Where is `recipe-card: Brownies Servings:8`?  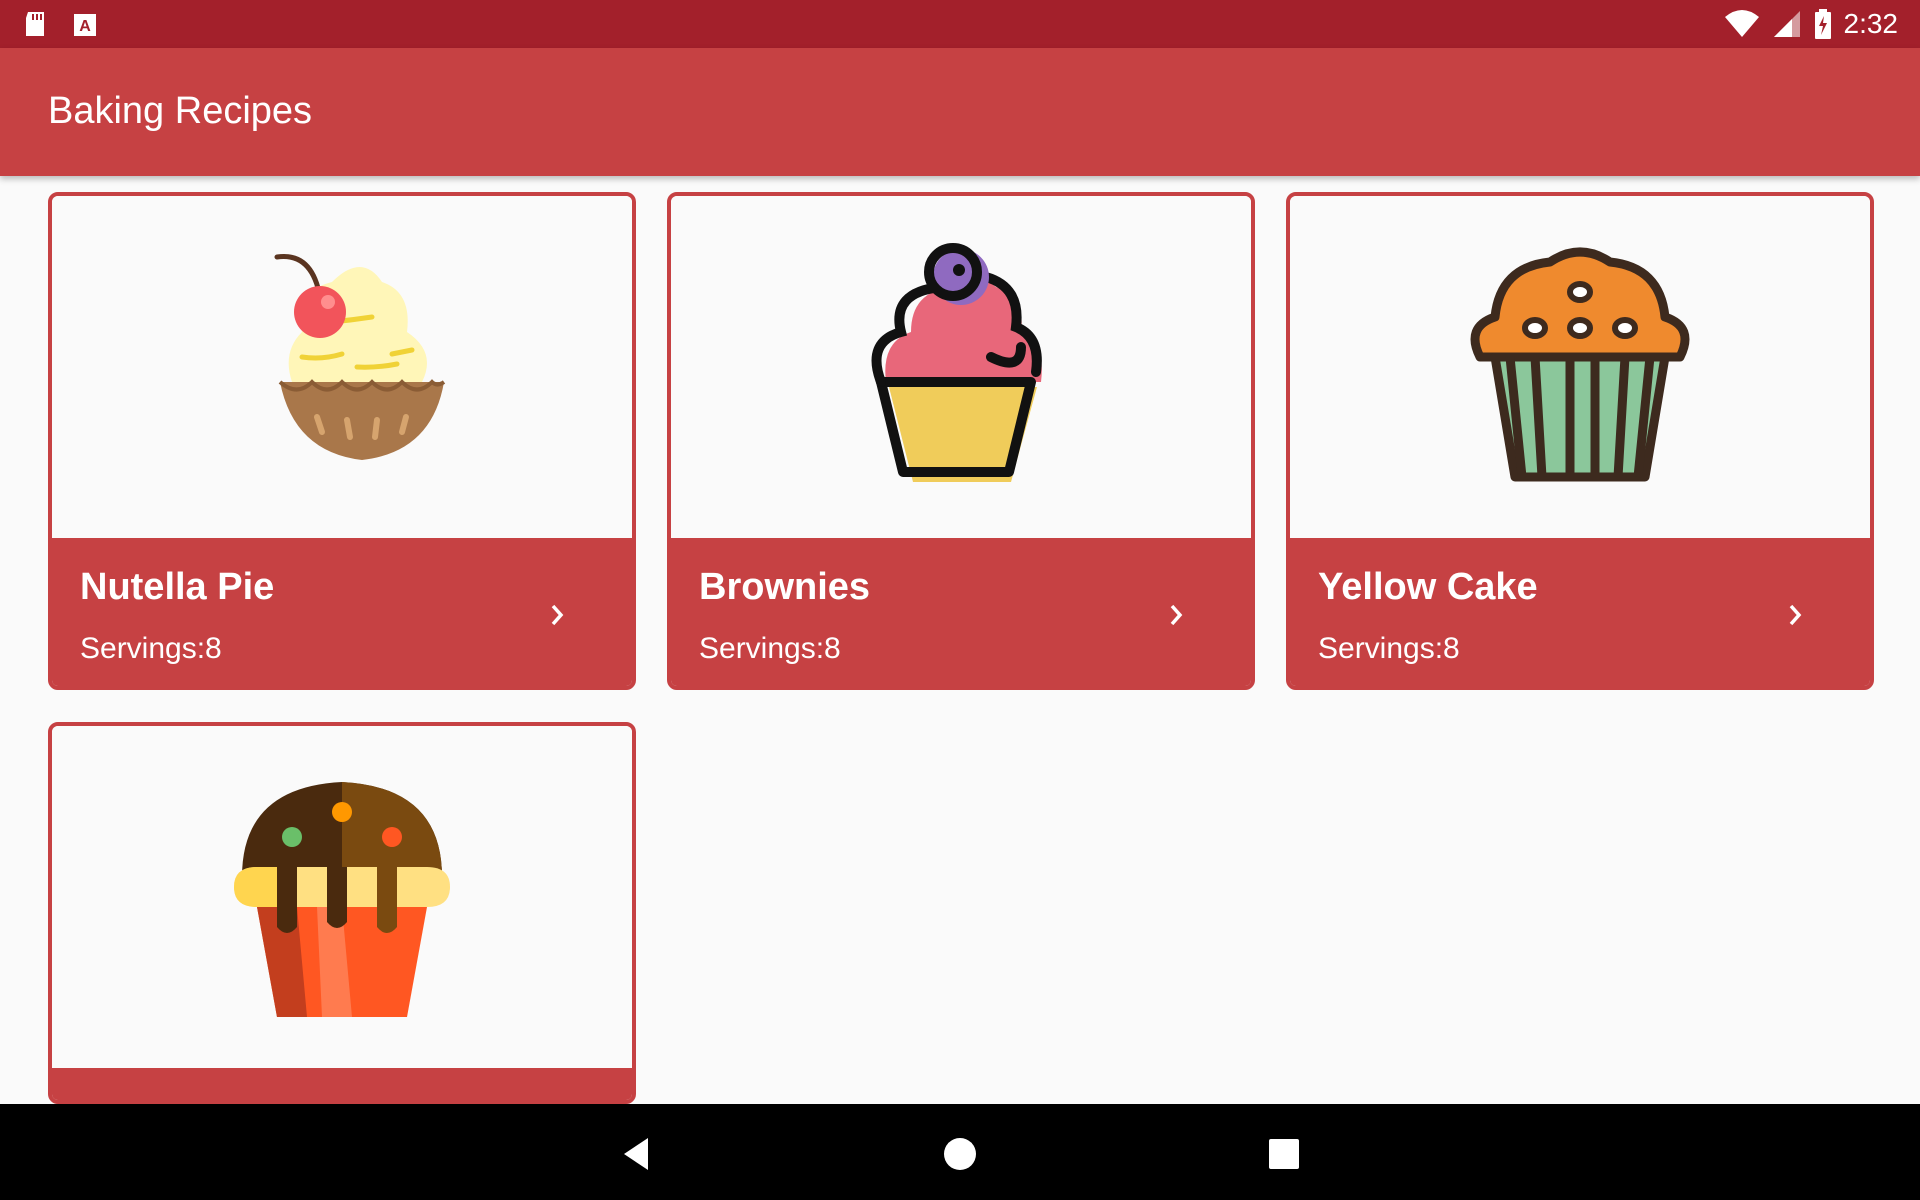 recipe-card: Brownies Servings:8 is located at coordinates (961, 441).